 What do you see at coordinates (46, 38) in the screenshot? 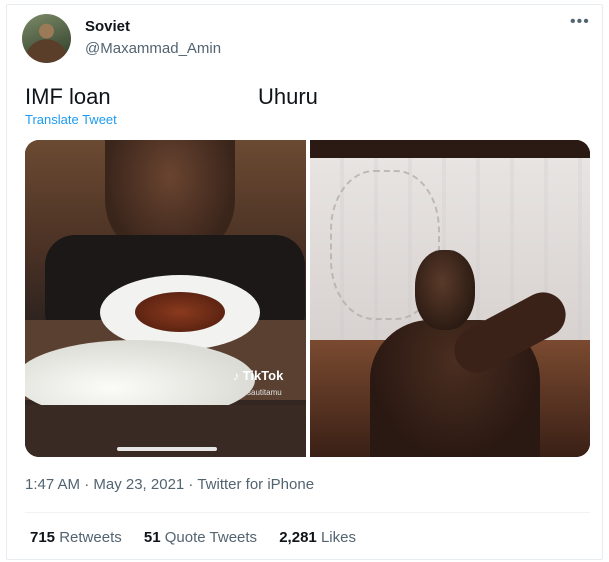
I see `avatar` at bounding box center [46, 38].